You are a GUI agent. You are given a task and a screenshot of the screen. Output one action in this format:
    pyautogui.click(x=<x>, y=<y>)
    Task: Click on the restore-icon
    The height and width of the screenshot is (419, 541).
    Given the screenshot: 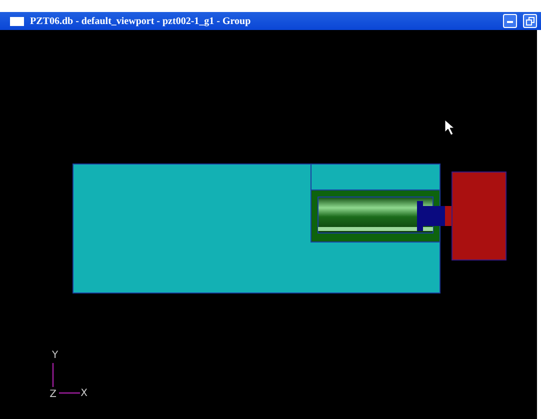 What is the action you would take?
    pyautogui.click(x=530, y=21)
    